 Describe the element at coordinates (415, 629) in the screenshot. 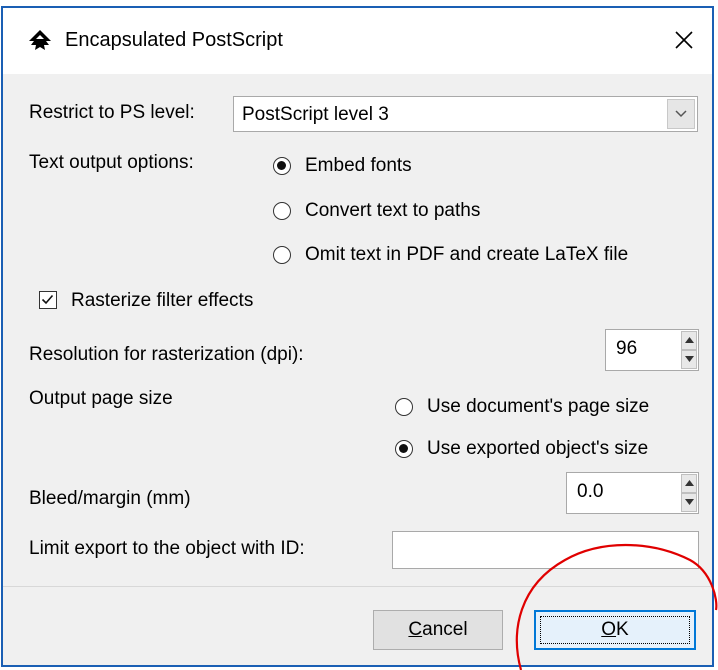

I see `cancel-mnemonic: C` at that location.